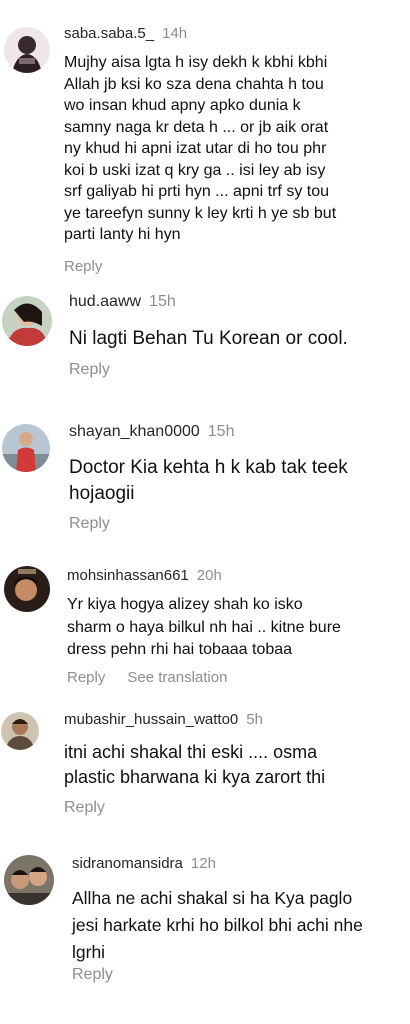  I want to click on comment-meta: hud.aaww 15h, so click(122, 302).